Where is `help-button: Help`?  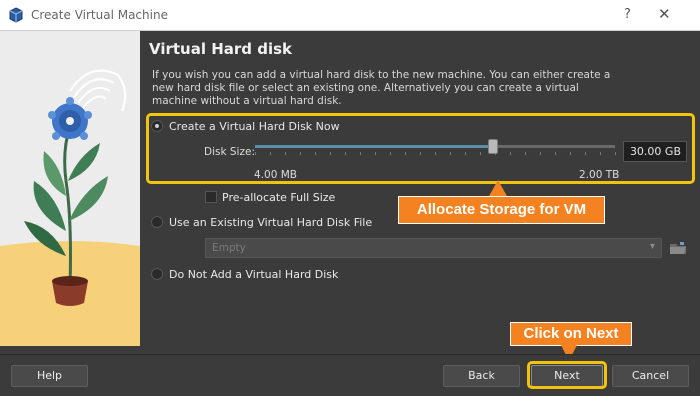
help-button: Help is located at coordinates (49, 376).